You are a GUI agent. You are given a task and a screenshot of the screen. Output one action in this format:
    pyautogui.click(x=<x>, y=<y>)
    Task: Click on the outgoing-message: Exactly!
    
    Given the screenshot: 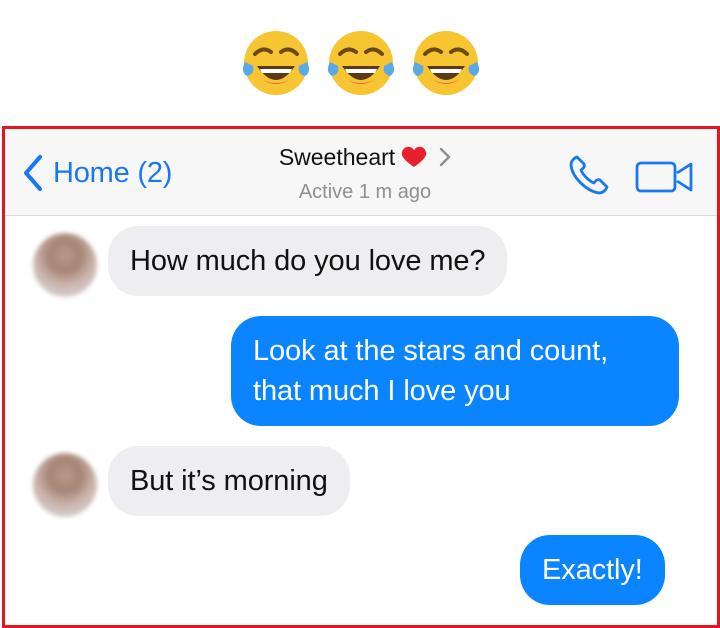 What is the action you would take?
    pyautogui.click(x=592, y=570)
    